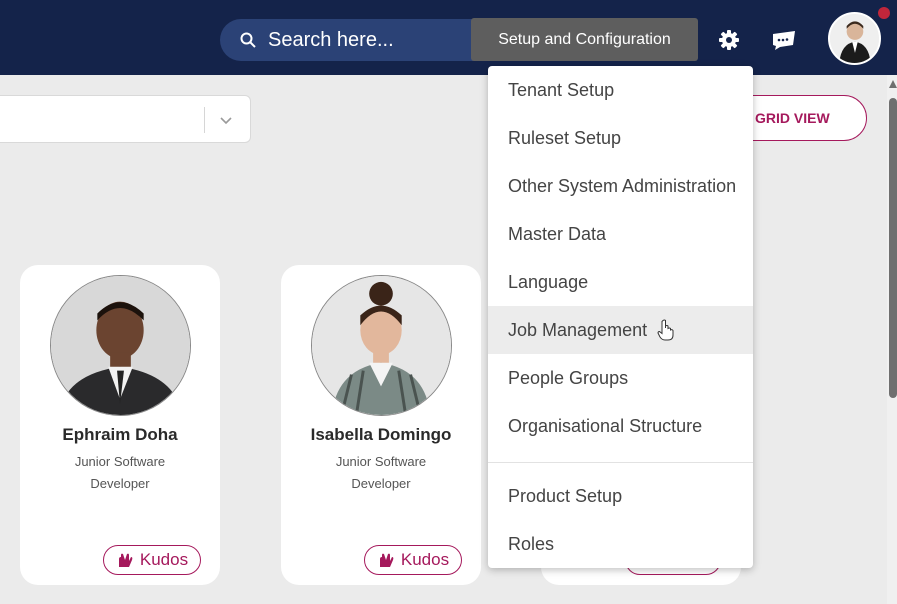 This screenshot has width=897, height=604. Describe the element at coordinates (620, 282) in the screenshot. I see `menu-item-language: Language` at that location.